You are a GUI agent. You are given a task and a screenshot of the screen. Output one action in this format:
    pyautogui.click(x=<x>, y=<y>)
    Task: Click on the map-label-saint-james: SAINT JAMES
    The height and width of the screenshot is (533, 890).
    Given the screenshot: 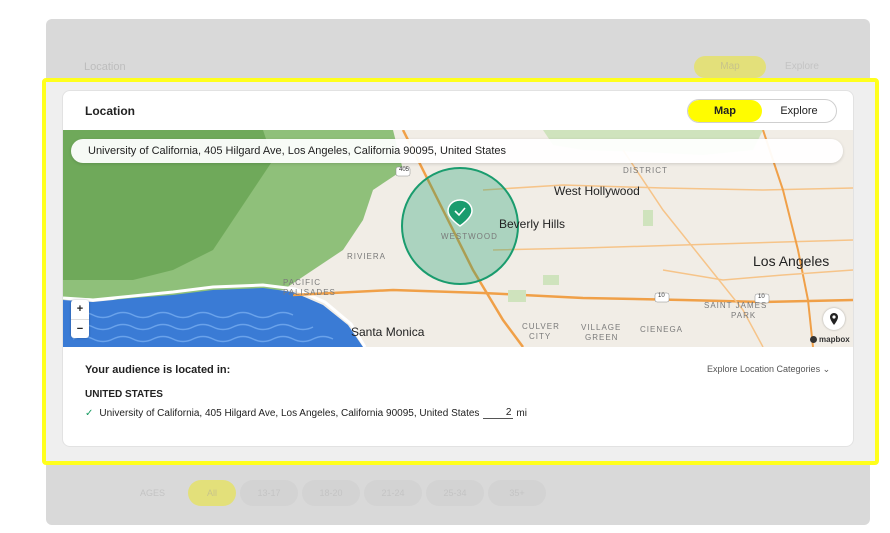 What is the action you would take?
    pyautogui.click(x=736, y=305)
    